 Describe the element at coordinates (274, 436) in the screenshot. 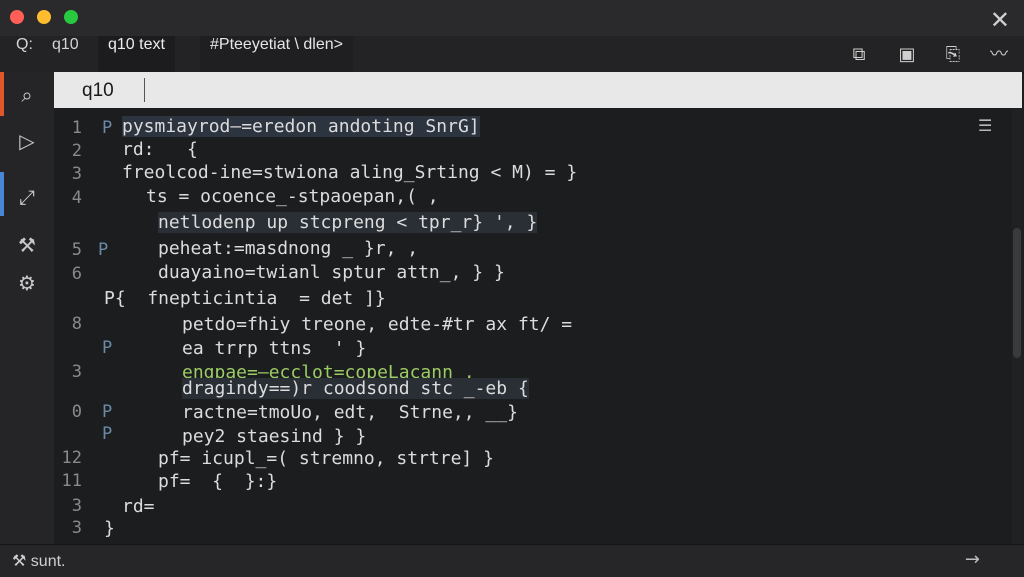

I see `code-line: pey2 staesind } }` at that location.